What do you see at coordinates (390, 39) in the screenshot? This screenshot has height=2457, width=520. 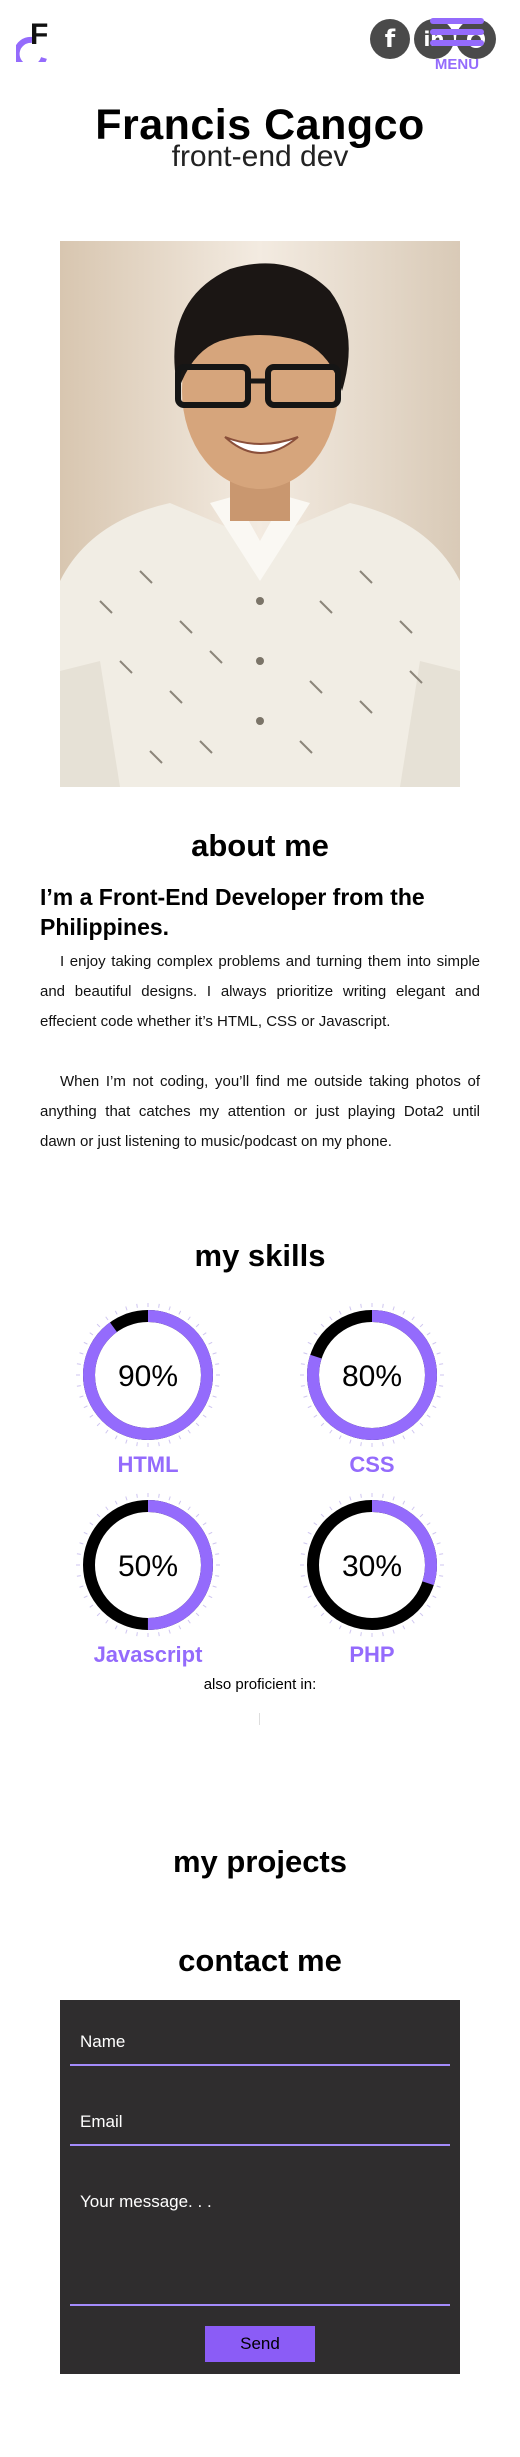 I see `facebook-icon: f` at bounding box center [390, 39].